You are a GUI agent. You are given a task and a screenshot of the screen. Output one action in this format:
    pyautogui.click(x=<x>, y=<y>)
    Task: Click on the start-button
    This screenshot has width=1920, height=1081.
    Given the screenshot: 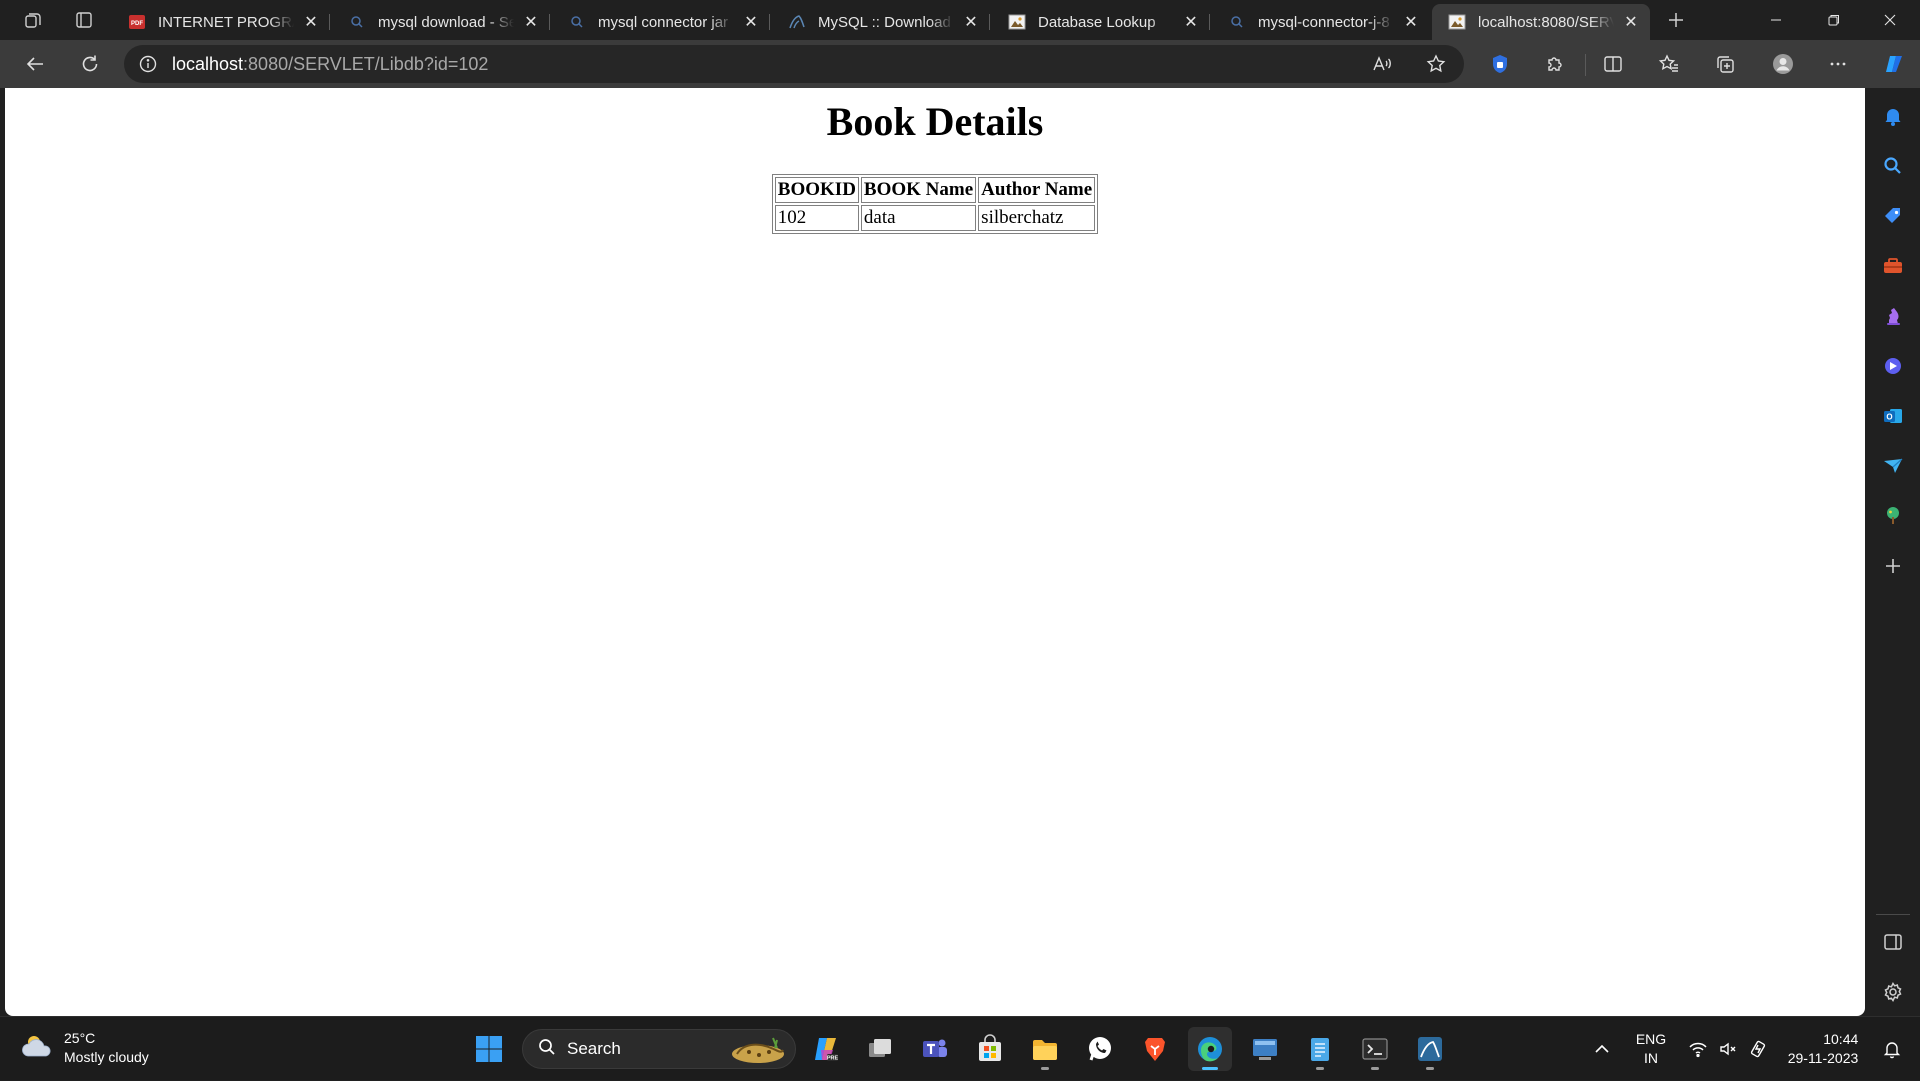 What is the action you would take?
    pyautogui.click(x=489, y=1049)
    